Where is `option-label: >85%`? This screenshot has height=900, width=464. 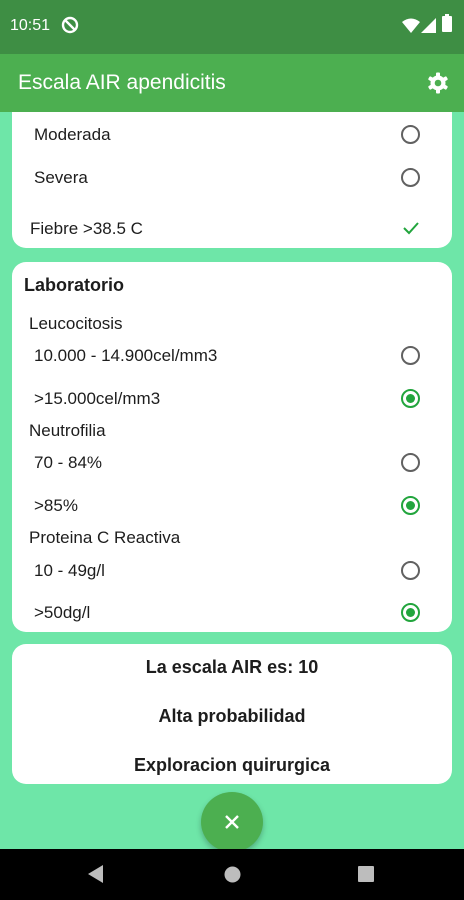
option-label: >85% is located at coordinates (56, 505).